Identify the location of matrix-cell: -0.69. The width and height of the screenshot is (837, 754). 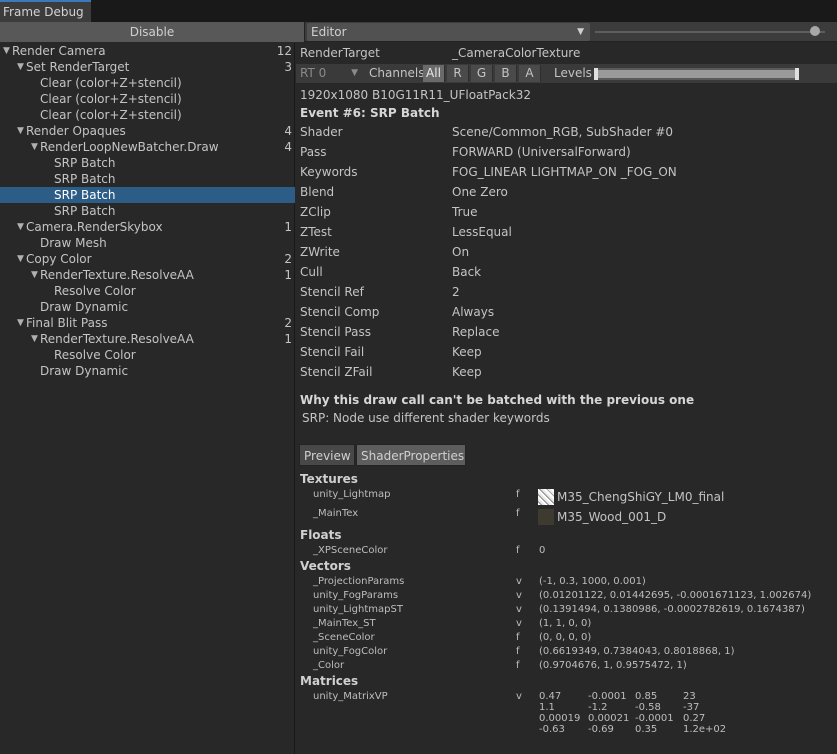
(601, 729).